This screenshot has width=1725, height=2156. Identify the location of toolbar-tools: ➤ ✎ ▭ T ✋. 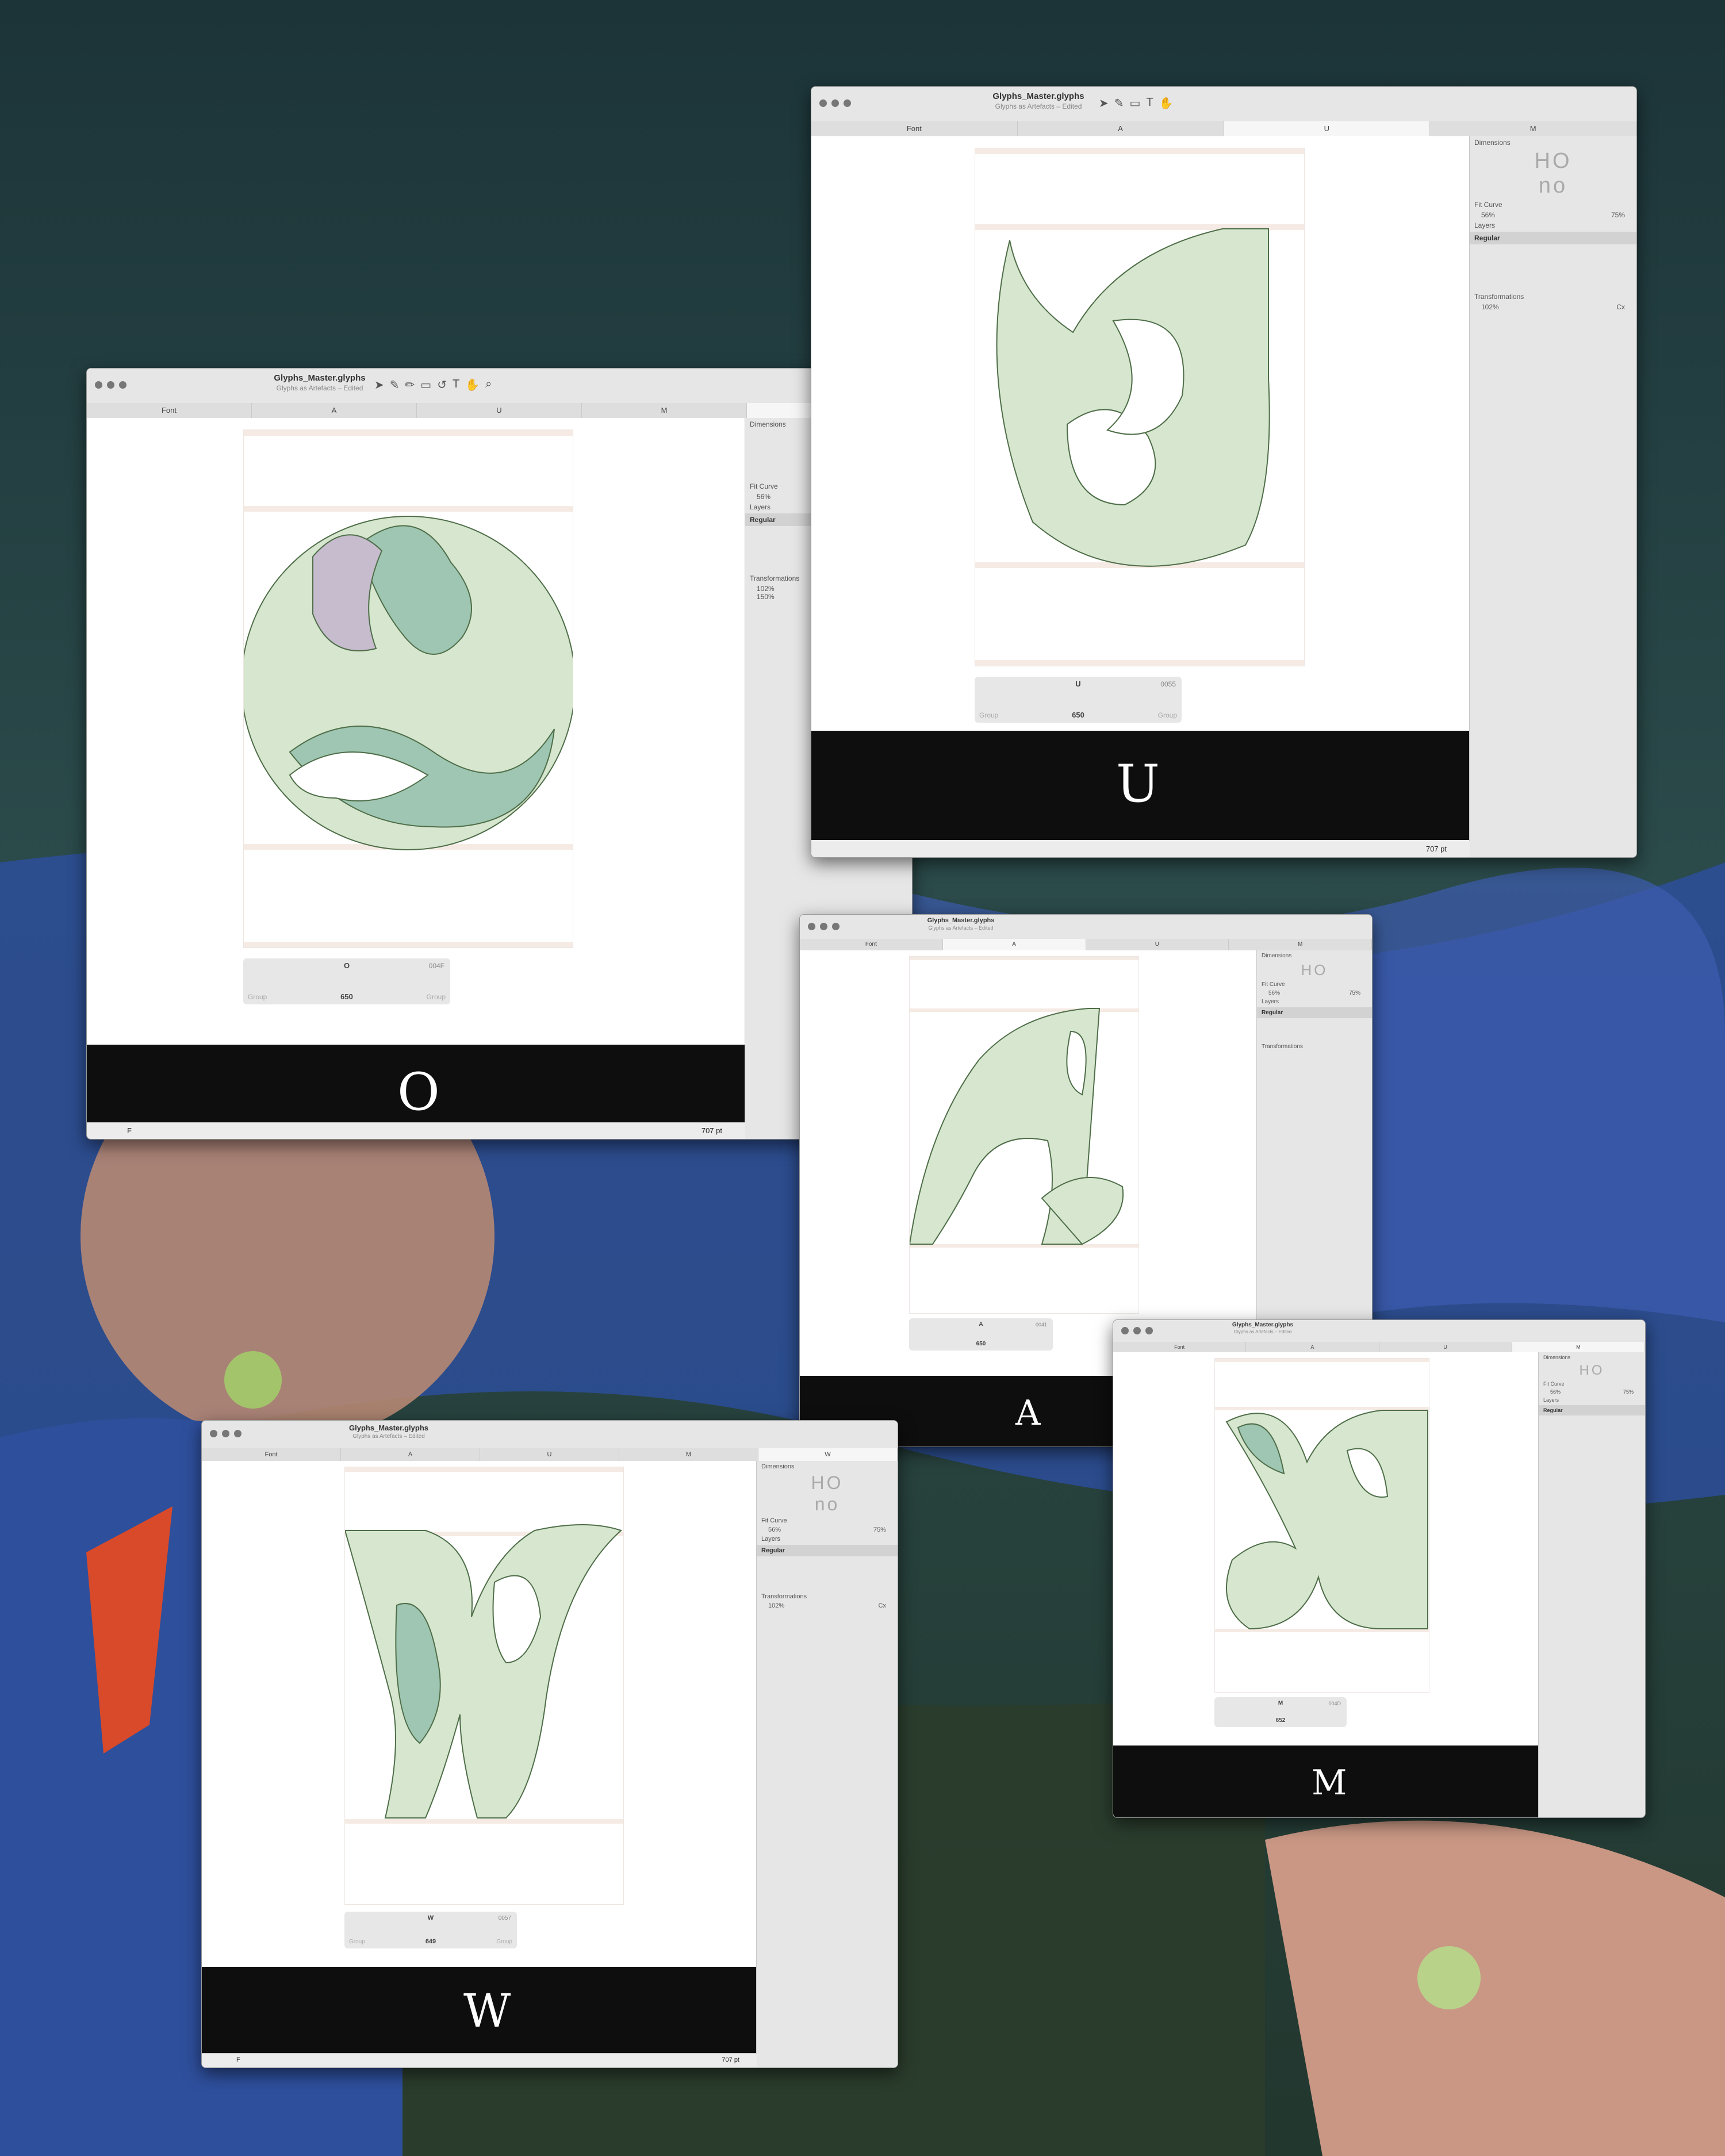
(1136, 103).